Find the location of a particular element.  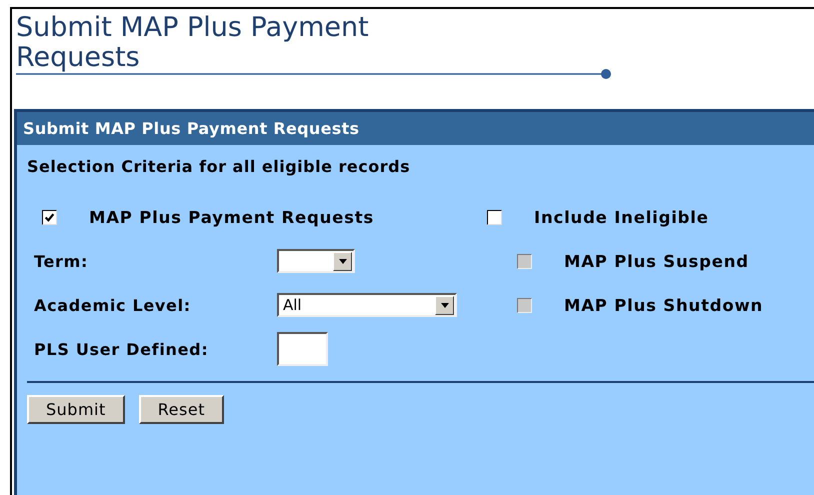

dropdown: All is located at coordinates (367, 305).